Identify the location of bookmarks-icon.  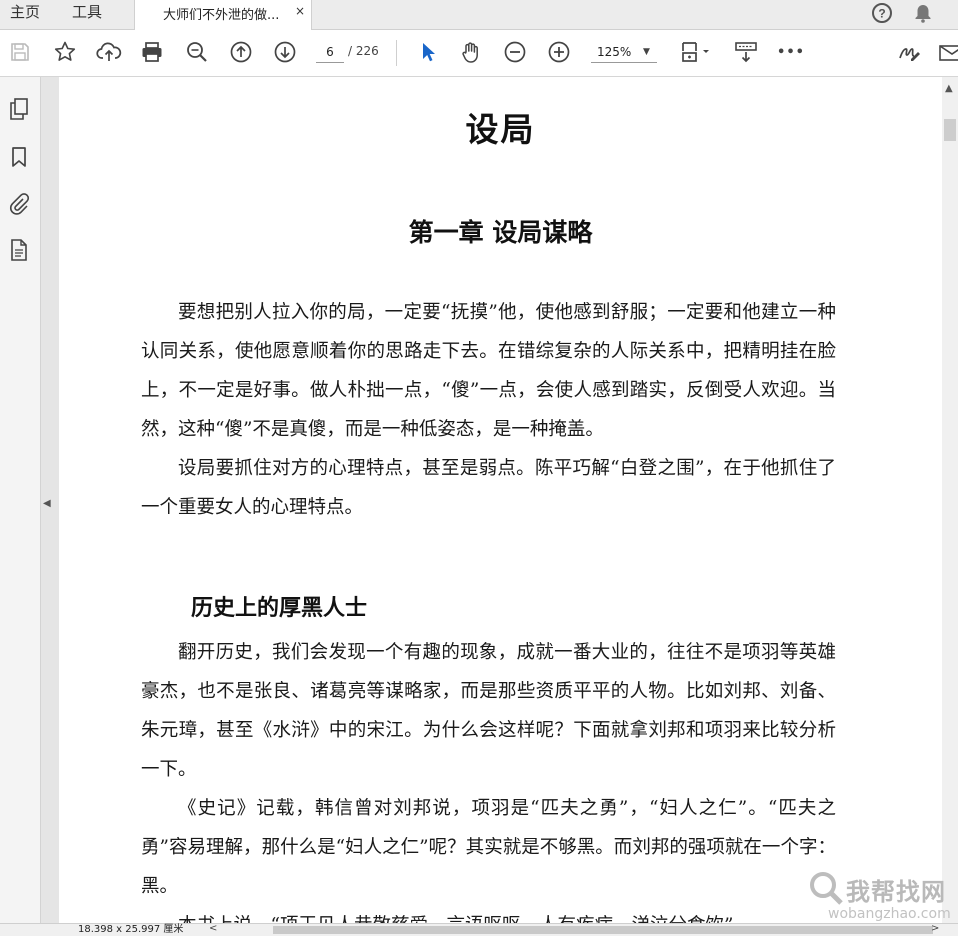
(19, 157).